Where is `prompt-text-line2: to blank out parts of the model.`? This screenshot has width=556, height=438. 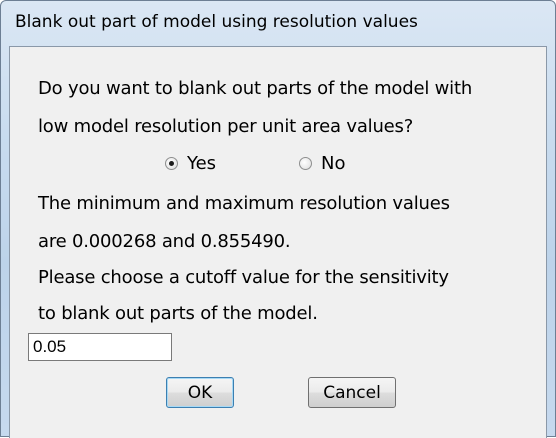 prompt-text-line2: to blank out parts of the model. is located at coordinates (178, 313).